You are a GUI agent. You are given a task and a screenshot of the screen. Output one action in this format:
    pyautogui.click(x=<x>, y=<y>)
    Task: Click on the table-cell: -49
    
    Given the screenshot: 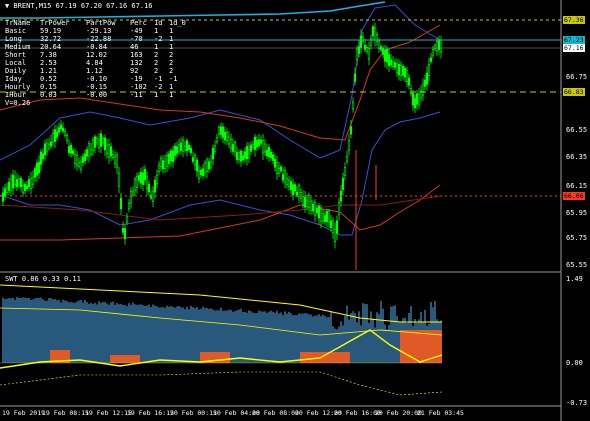 What is the action you would take?
    pyautogui.click(x=136, y=31)
    